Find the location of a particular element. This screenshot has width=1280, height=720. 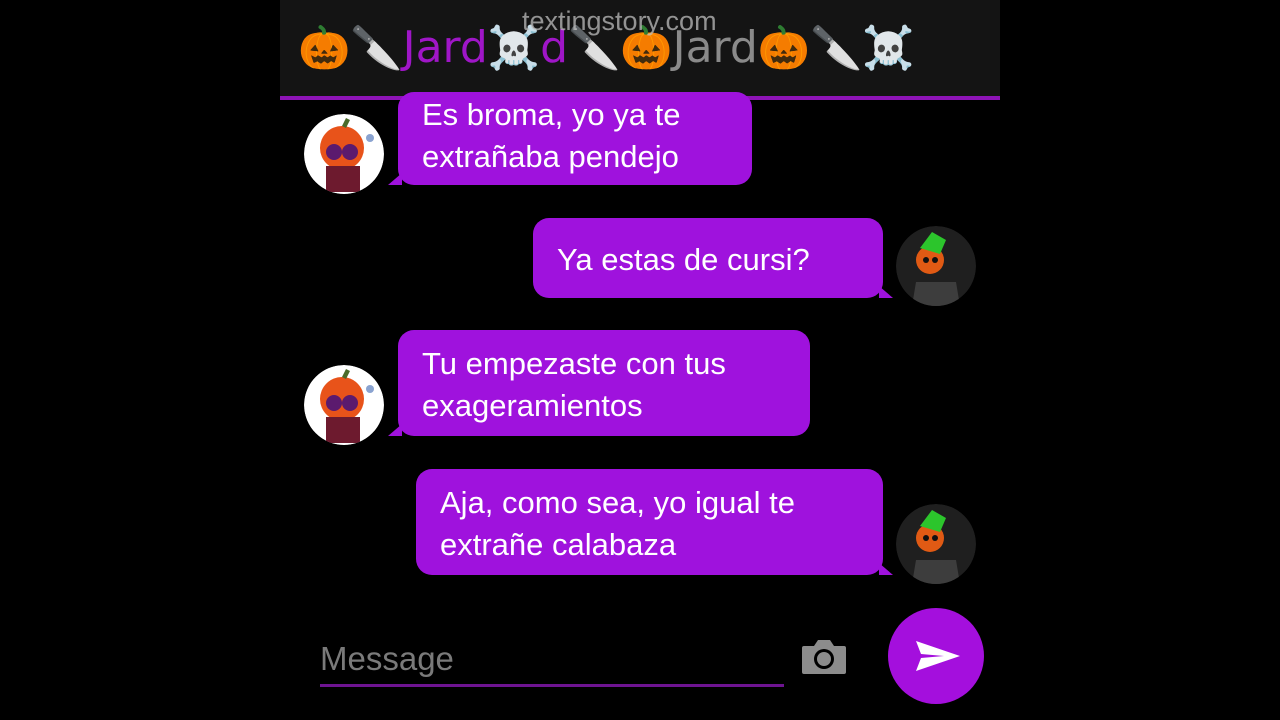

message-line: extrañaba pendejo is located at coordinates (550, 156).